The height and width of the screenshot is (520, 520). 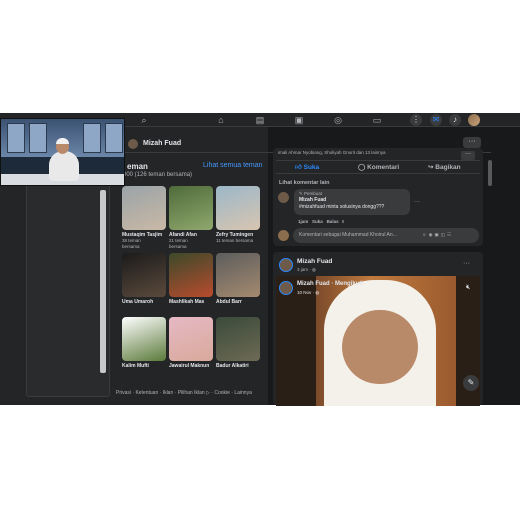 What do you see at coordinates (189, 366) in the screenshot?
I see `friend-name: Jawairul Maknun` at bounding box center [189, 366].